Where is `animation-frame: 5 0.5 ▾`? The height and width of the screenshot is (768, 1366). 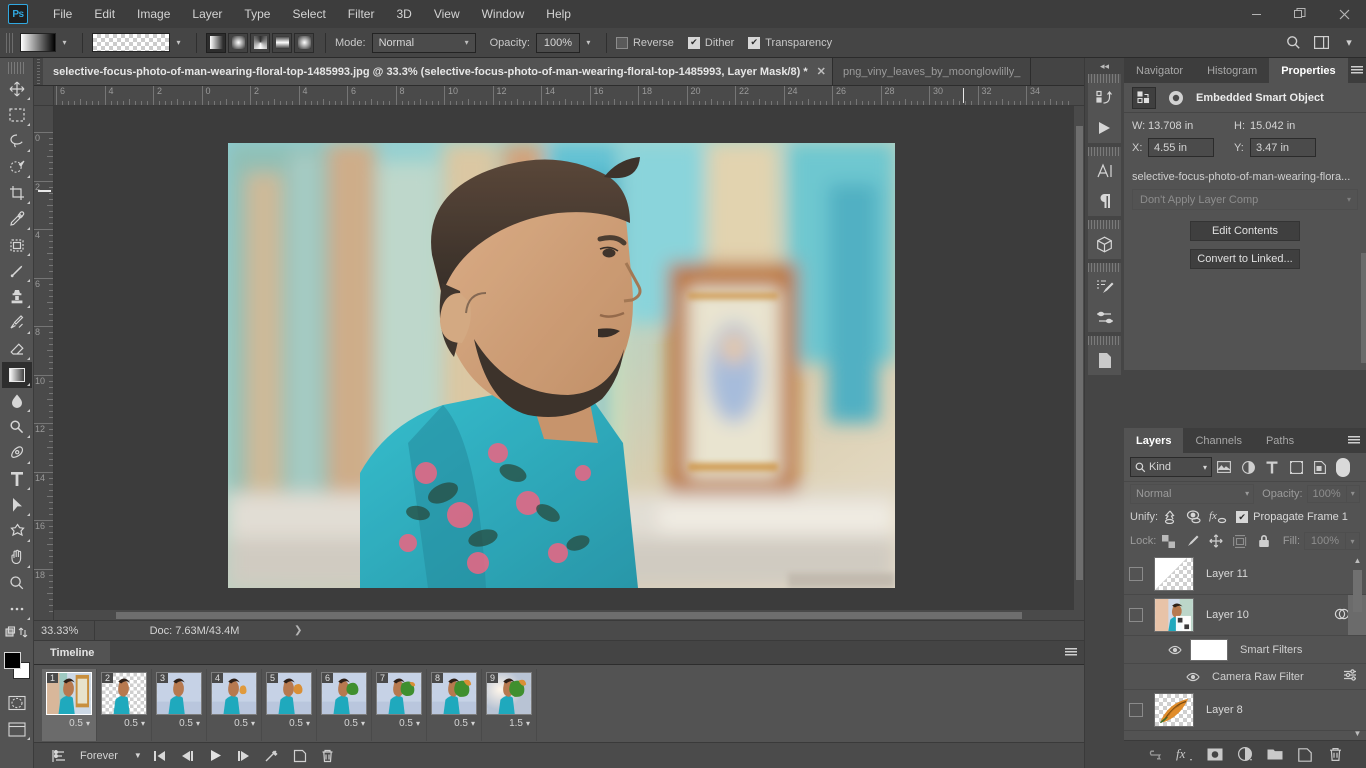
animation-frame: 5 0.5 ▾ is located at coordinates (289, 705).